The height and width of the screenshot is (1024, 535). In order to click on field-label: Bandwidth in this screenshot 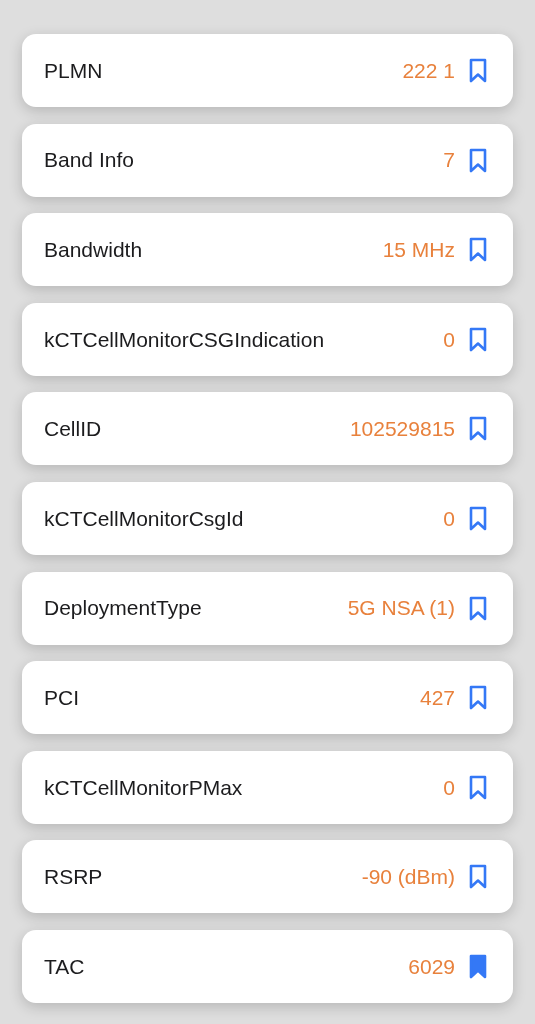, I will do `click(94, 249)`.